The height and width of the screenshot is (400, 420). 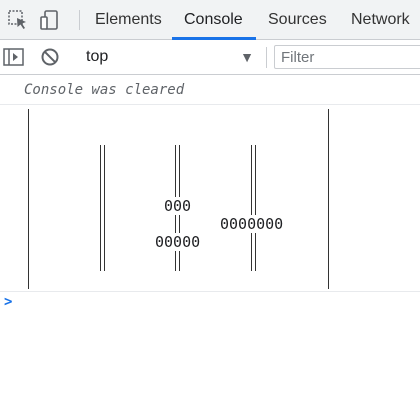 I want to click on tab-elements: Elements, so click(x=128, y=20).